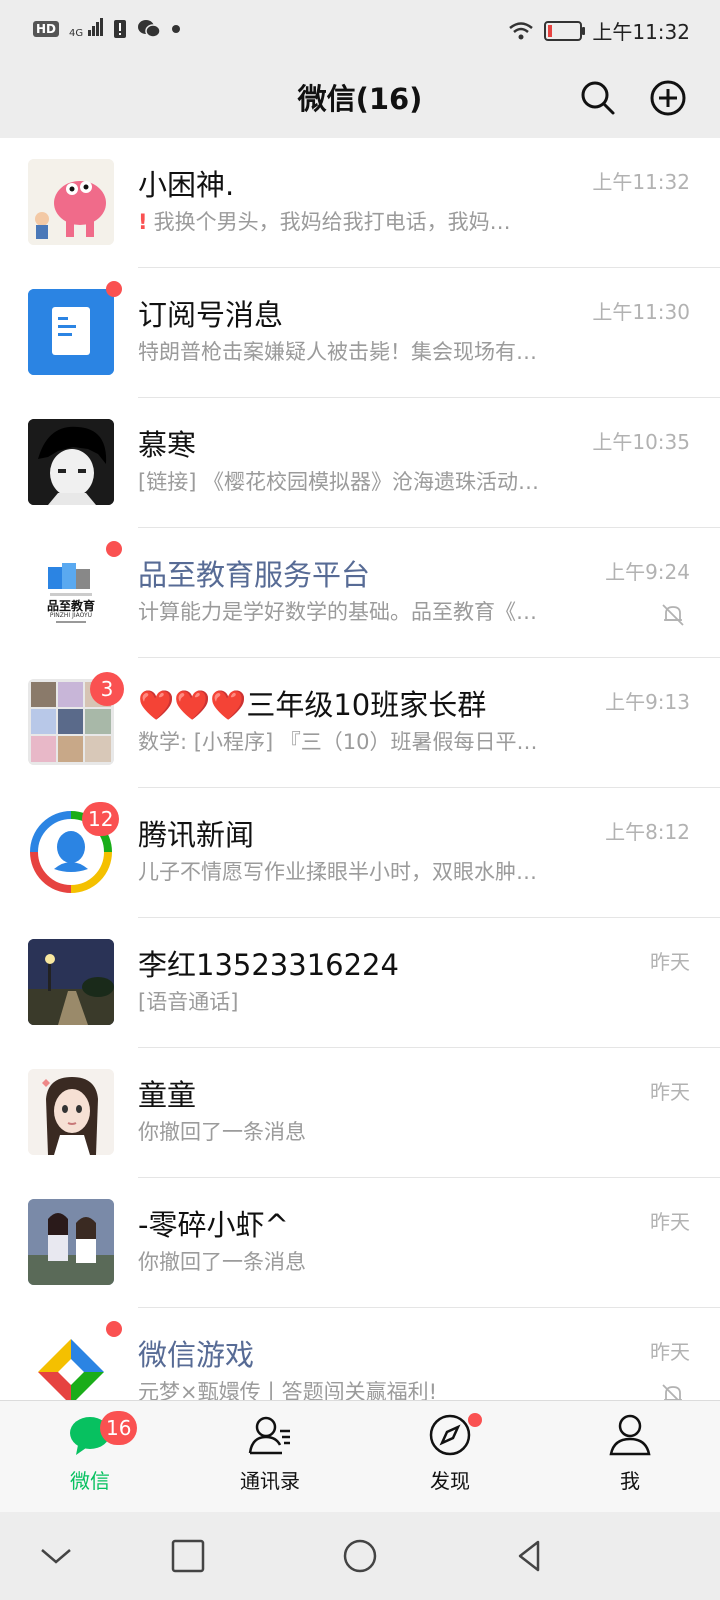  What do you see at coordinates (107, 28) in the screenshot?
I see `status-left: HD 4G` at bounding box center [107, 28].